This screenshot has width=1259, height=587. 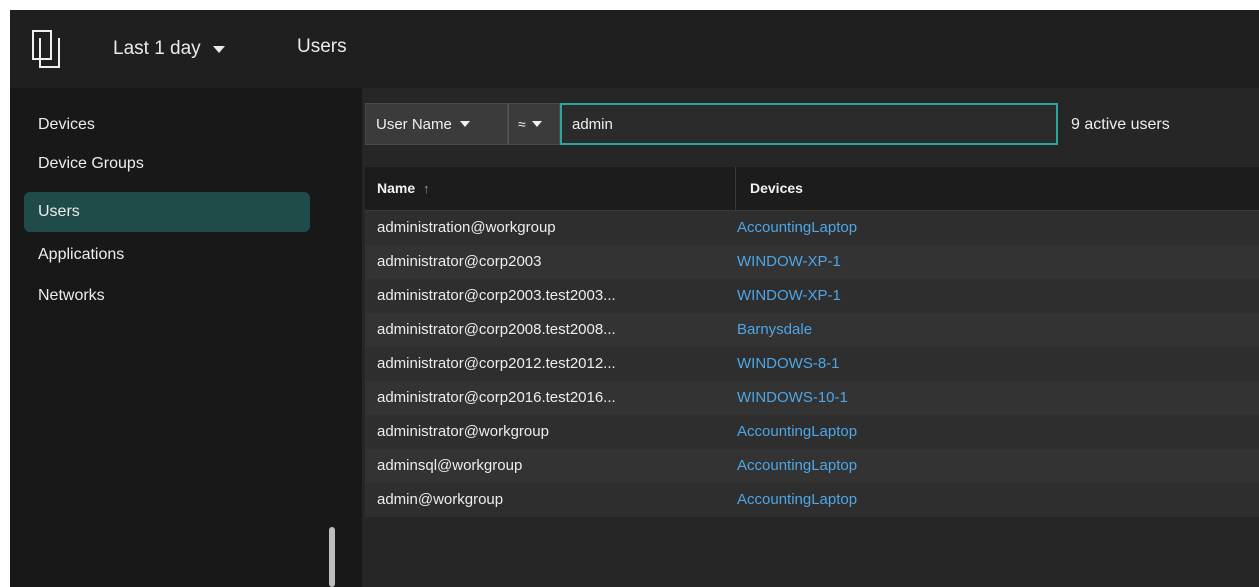 I want to click on table-header: Name ↑ Devices, so click(x=812, y=189).